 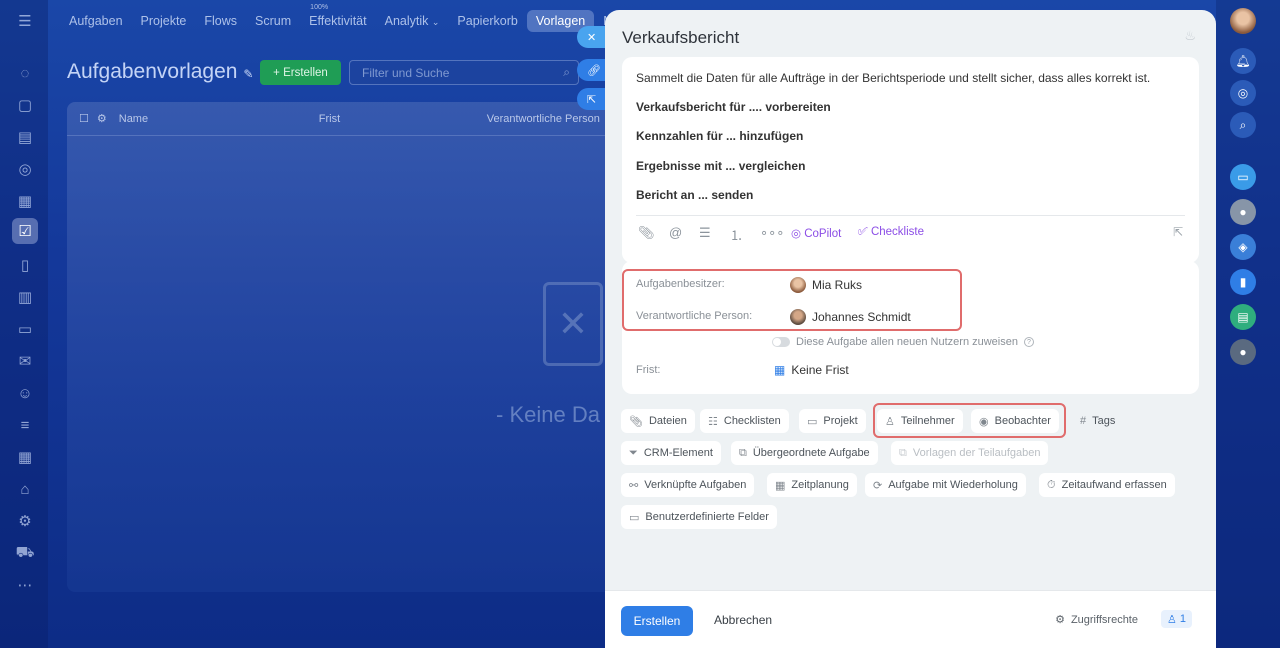 I want to click on copilot-button: ◎ CoPilot, so click(x=816, y=233).